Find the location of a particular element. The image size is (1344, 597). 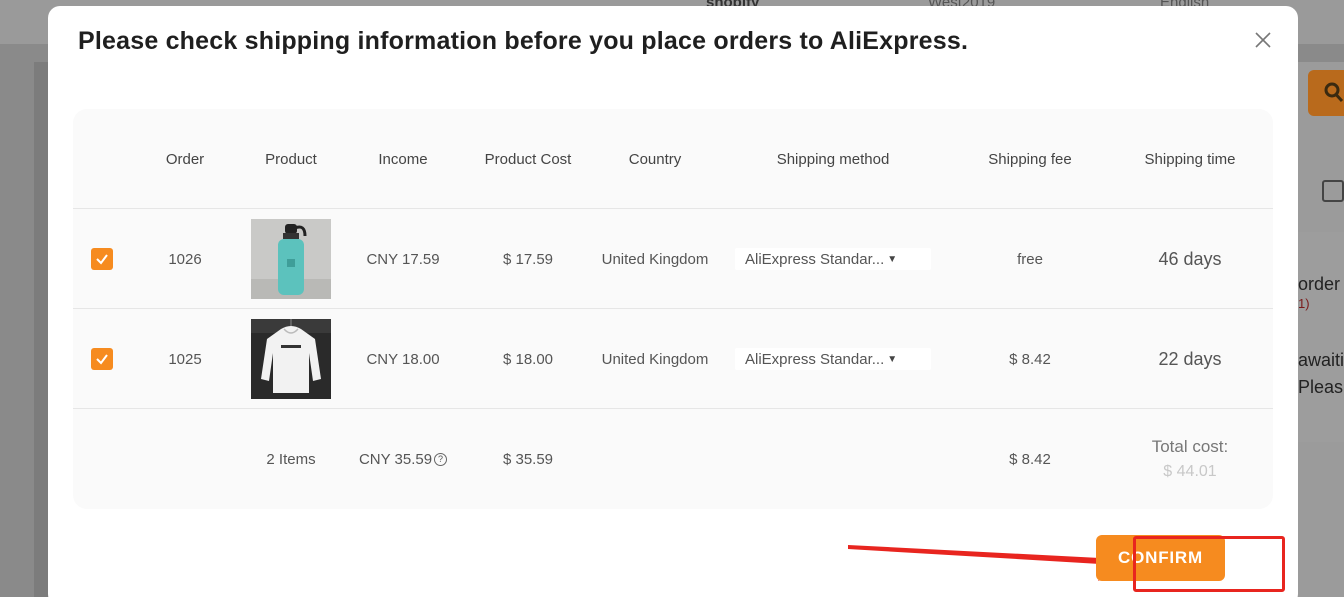

total-cost-label: Total cost: is located at coordinates (1190, 446).